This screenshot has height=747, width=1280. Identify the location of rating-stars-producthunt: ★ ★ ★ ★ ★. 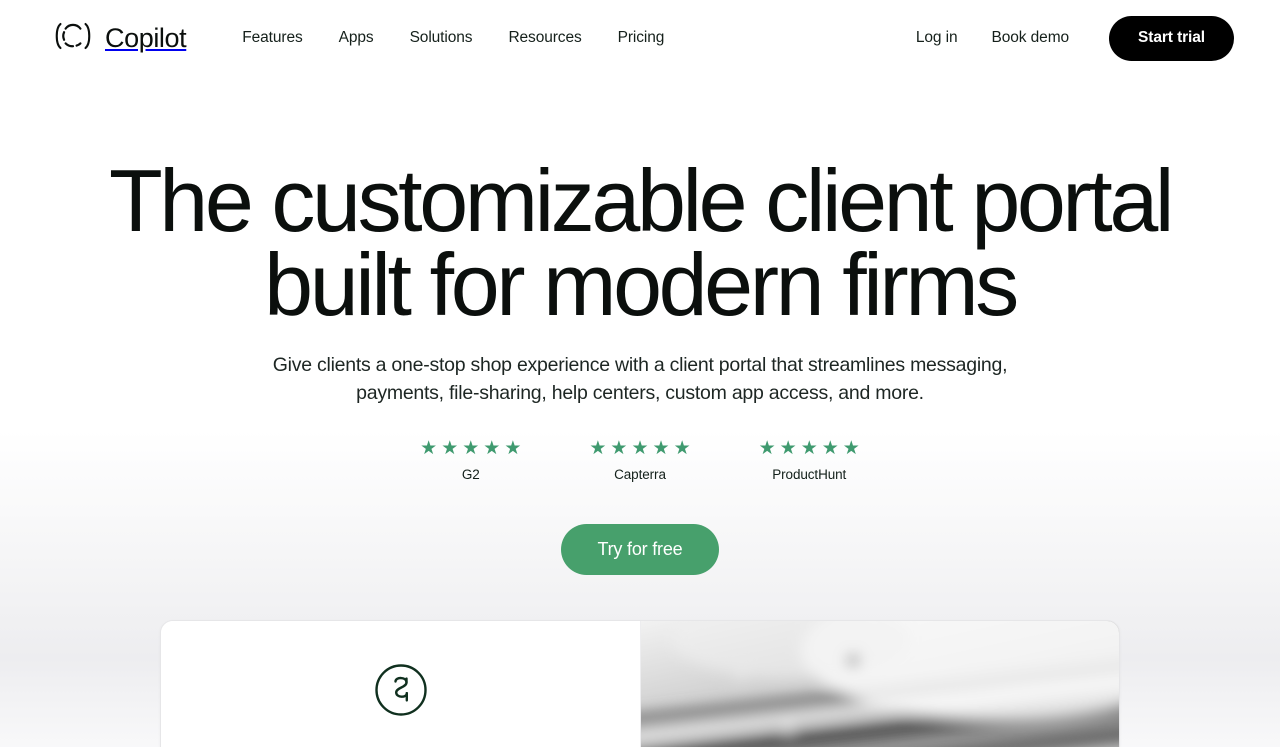
(809, 448).